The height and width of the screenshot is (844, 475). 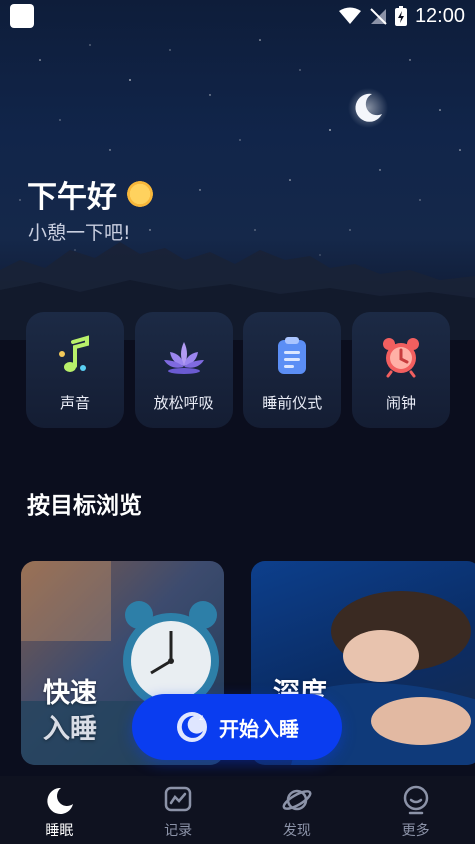 What do you see at coordinates (349, 15) in the screenshot?
I see `wifi-icon` at bounding box center [349, 15].